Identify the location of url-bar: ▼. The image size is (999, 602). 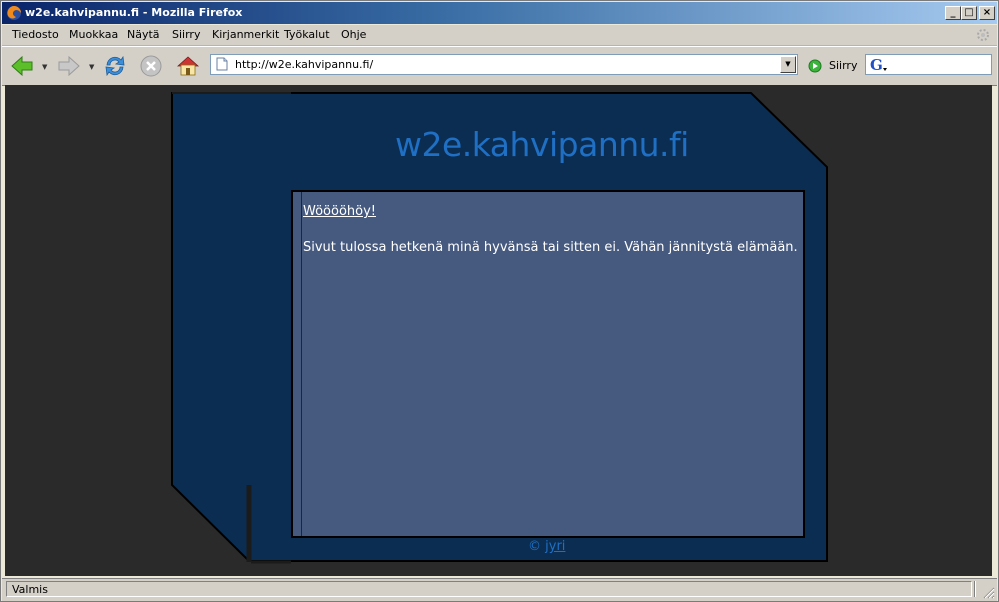
(504, 64).